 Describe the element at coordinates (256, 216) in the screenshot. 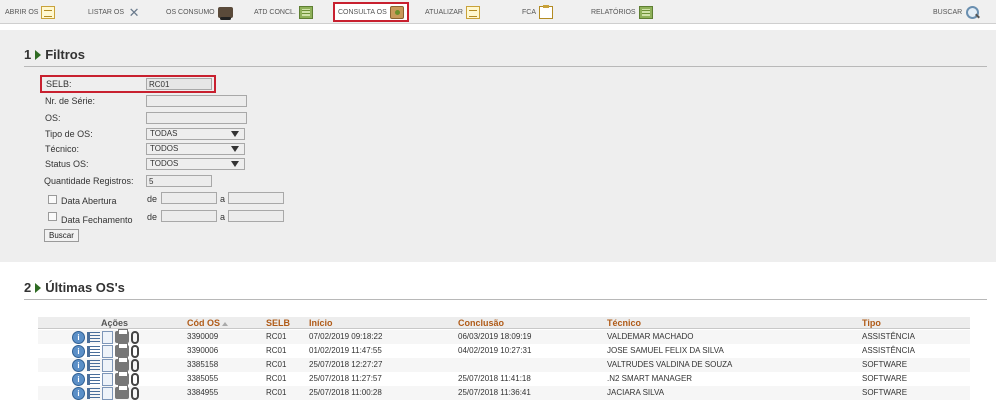

I see `fechamento-to-field` at that location.